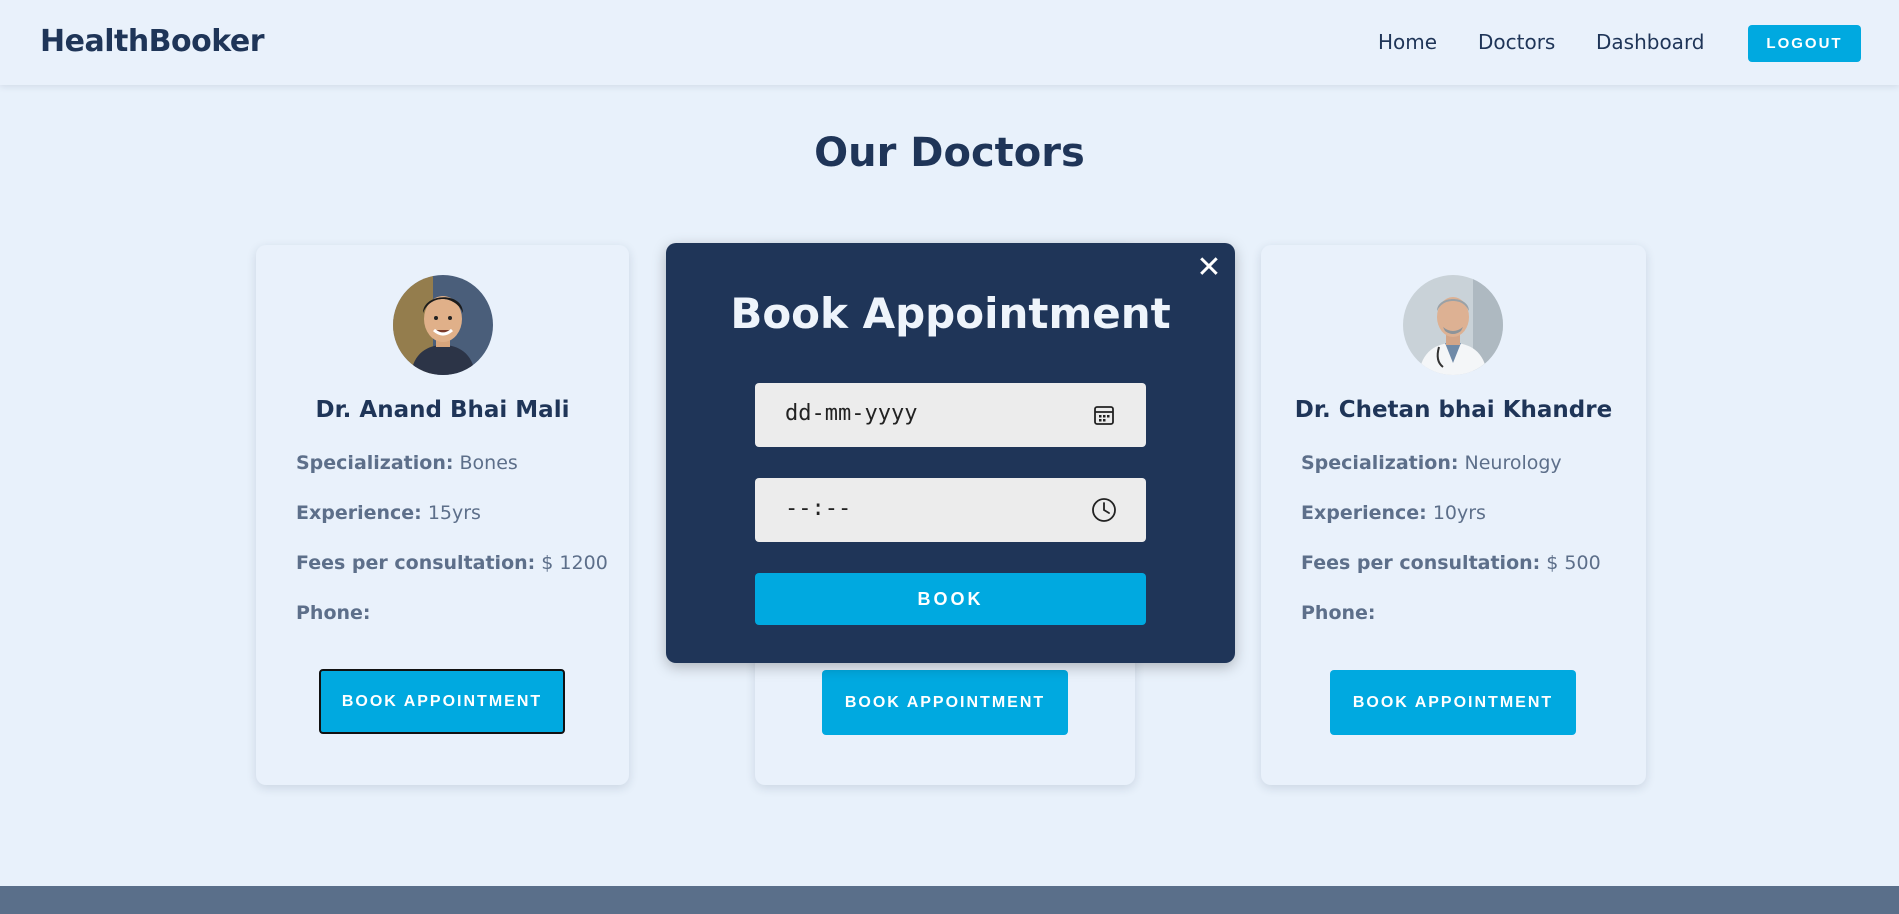 The height and width of the screenshot is (914, 1899). Describe the element at coordinates (1516, 42) in the screenshot. I see `nav-link-doctors: Doctors` at that location.